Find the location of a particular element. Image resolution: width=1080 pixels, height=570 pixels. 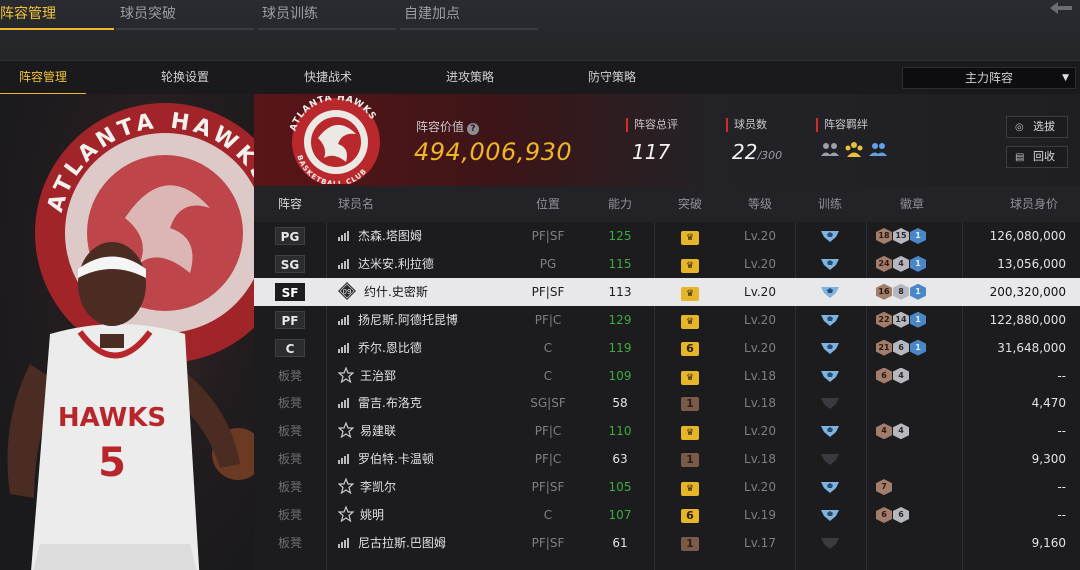

subtab-defense-strategy: 防守策略 is located at coordinates (612, 78).